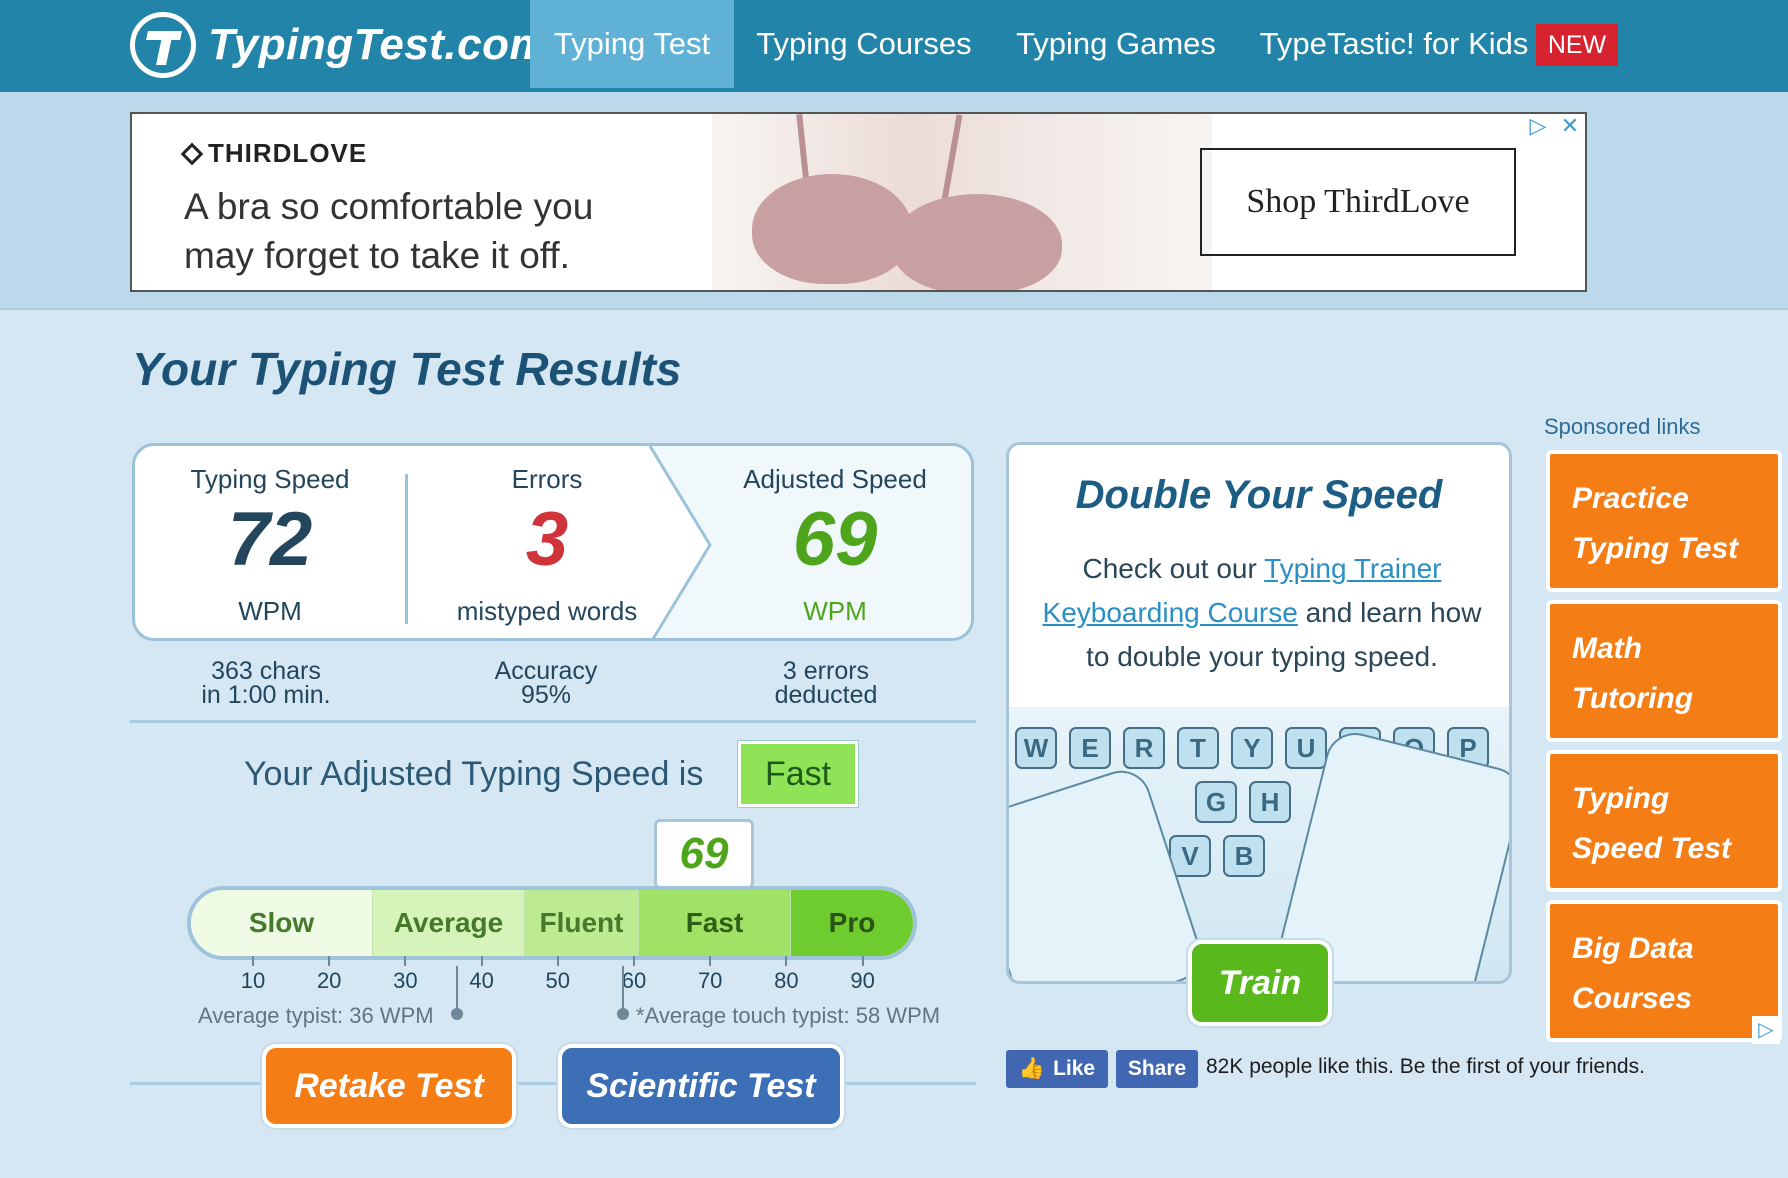 The image size is (1788, 1178). Describe the element at coordinates (1664, 671) in the screenshot. I see `sponsored-link-math-tutoring: Math Tutoring` at that location.